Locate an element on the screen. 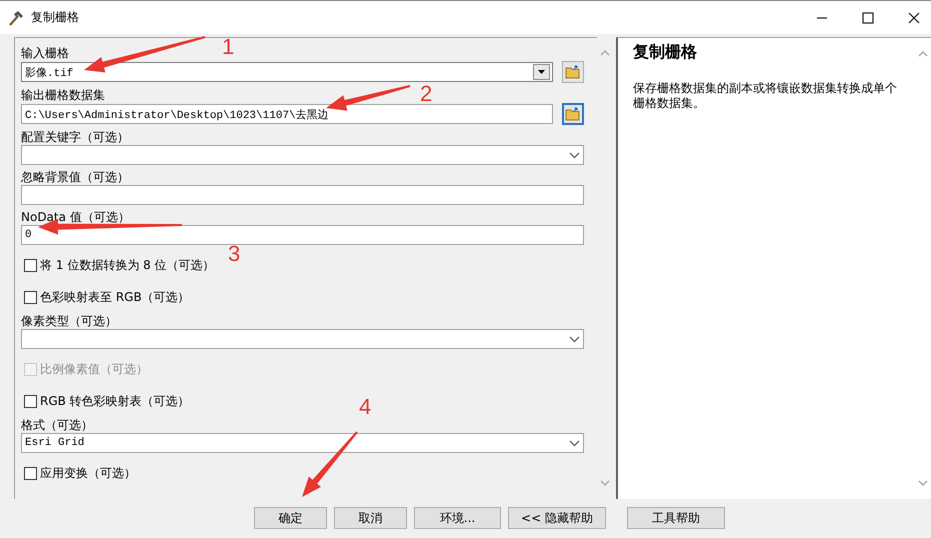 This screenshot has width=931, height=538. window-title: 复制栅格 is located at coordinates (55, 17).